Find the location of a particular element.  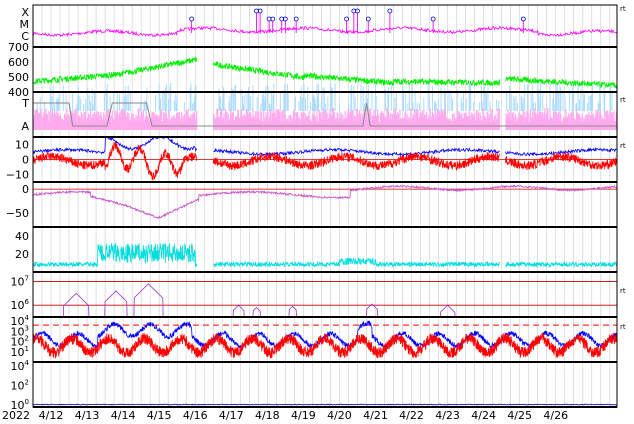

bz-line is located at coordinates (325, 161).